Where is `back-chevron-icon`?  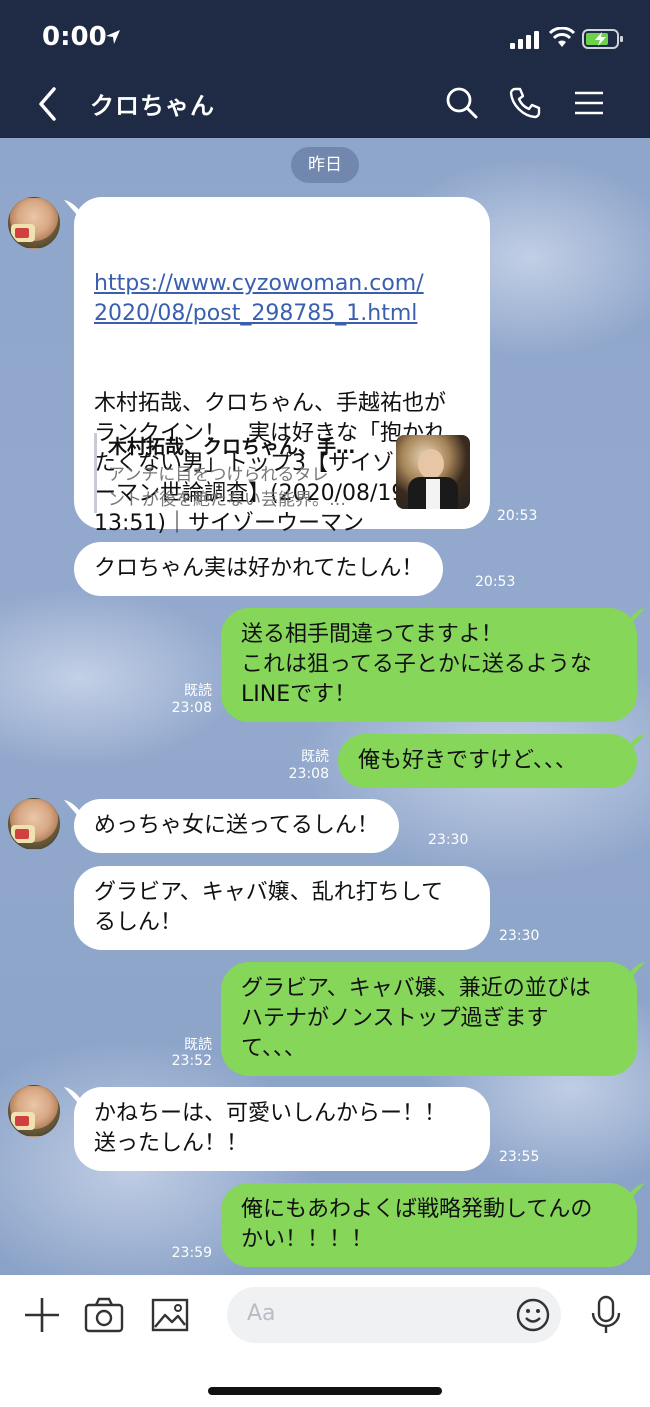 back-chevron-icon is located at coordinates (49, 104).